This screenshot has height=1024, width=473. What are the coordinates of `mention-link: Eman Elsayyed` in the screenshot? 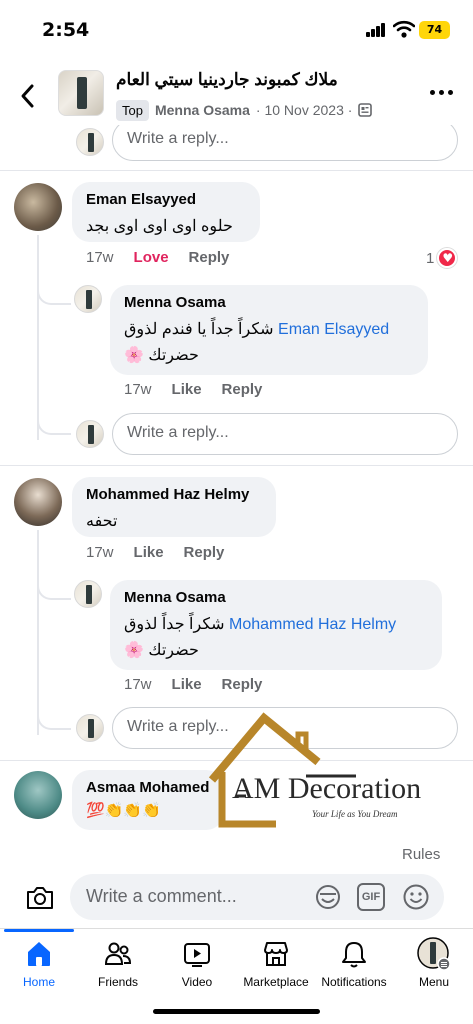 It's located at (333, 329).